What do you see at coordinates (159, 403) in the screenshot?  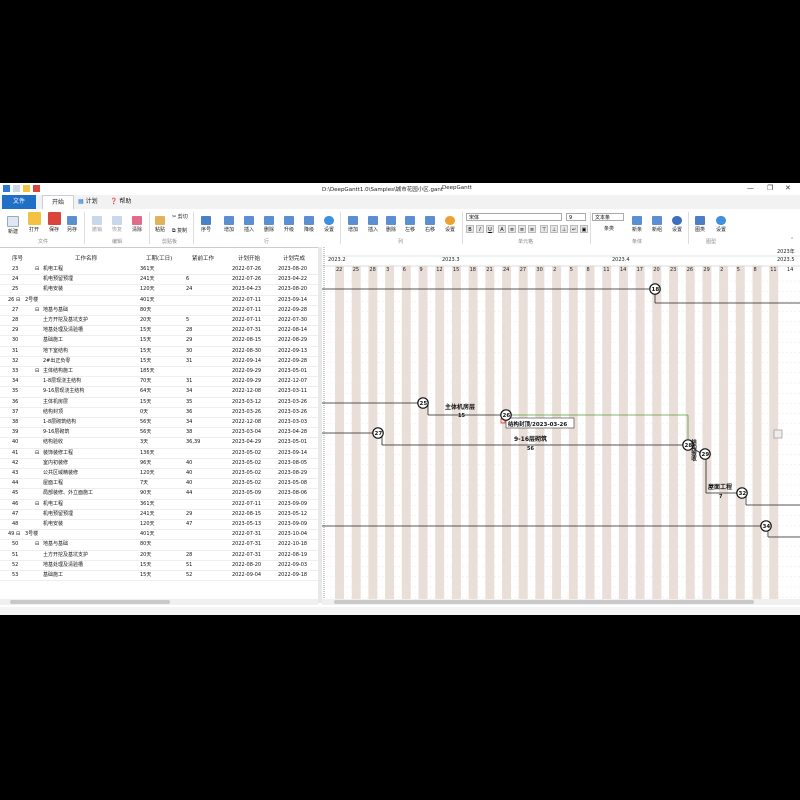 I see `table-row: 36 主体机房层 15天 35 2023-03-12 2023-03-26` at bounding box center [159, 403].